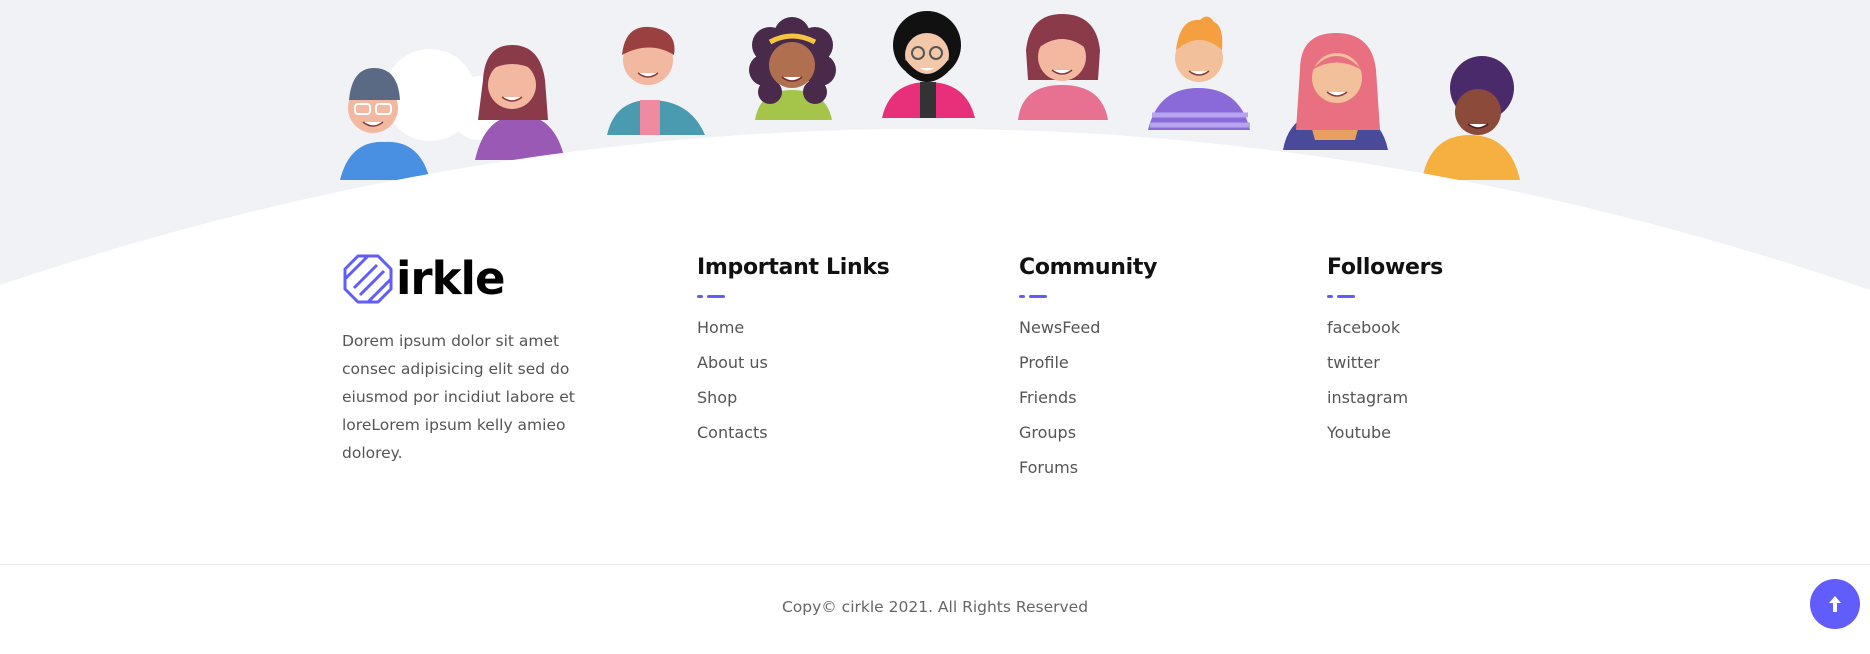 This screenshot has height=654, width=1870. Describe the element at coordinates (1088, 267) in the screenshot. I see `column-title: Community` at that location.